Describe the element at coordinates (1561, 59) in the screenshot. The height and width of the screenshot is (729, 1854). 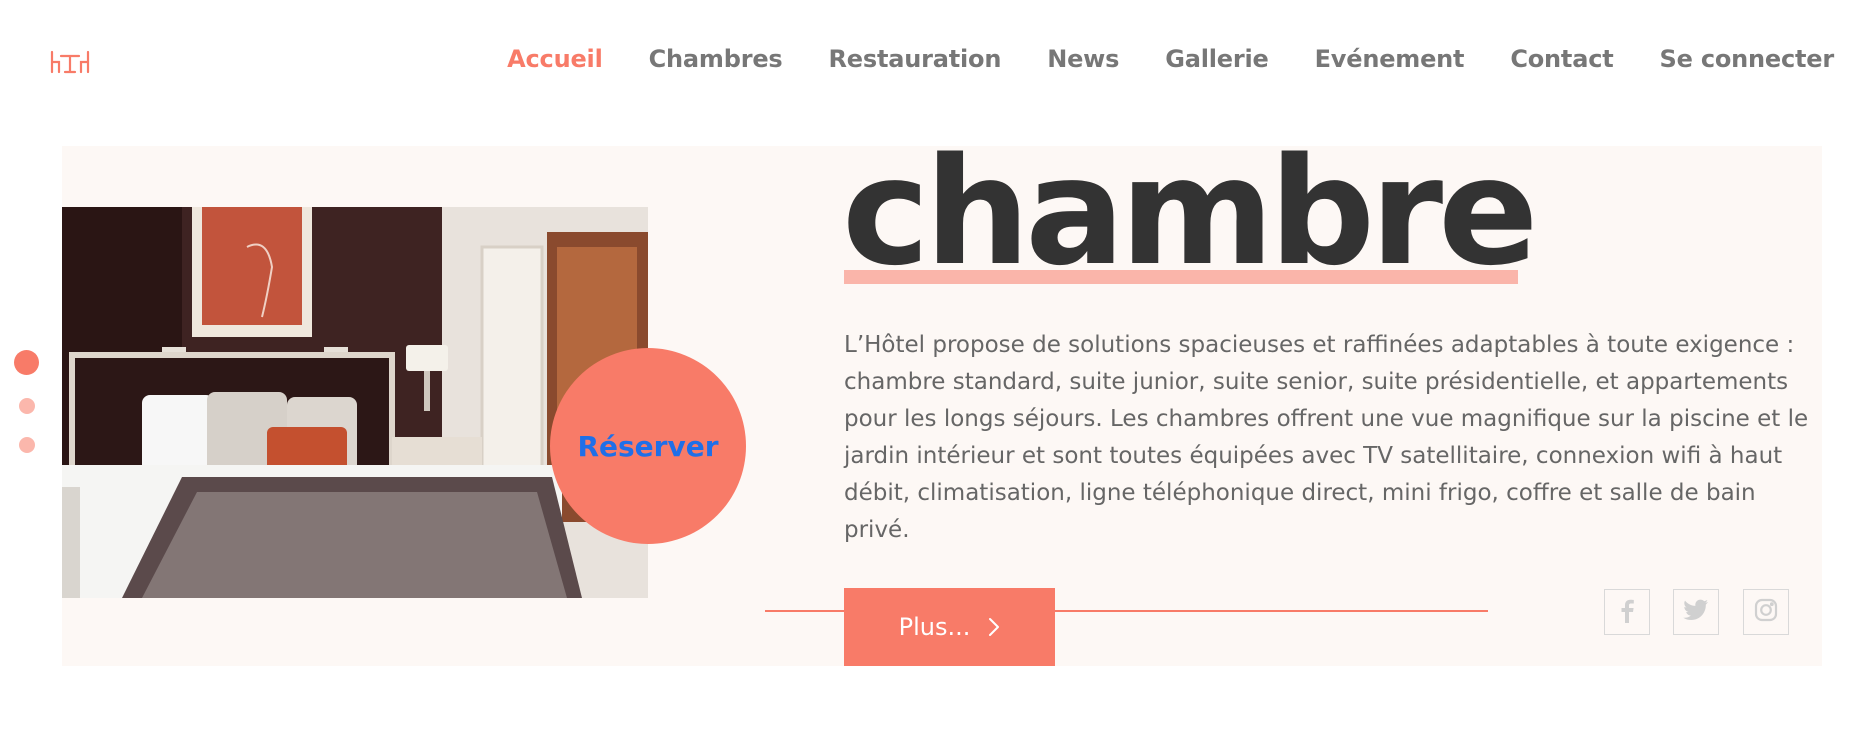
I see `nav-item-contact: Contact` at that location.